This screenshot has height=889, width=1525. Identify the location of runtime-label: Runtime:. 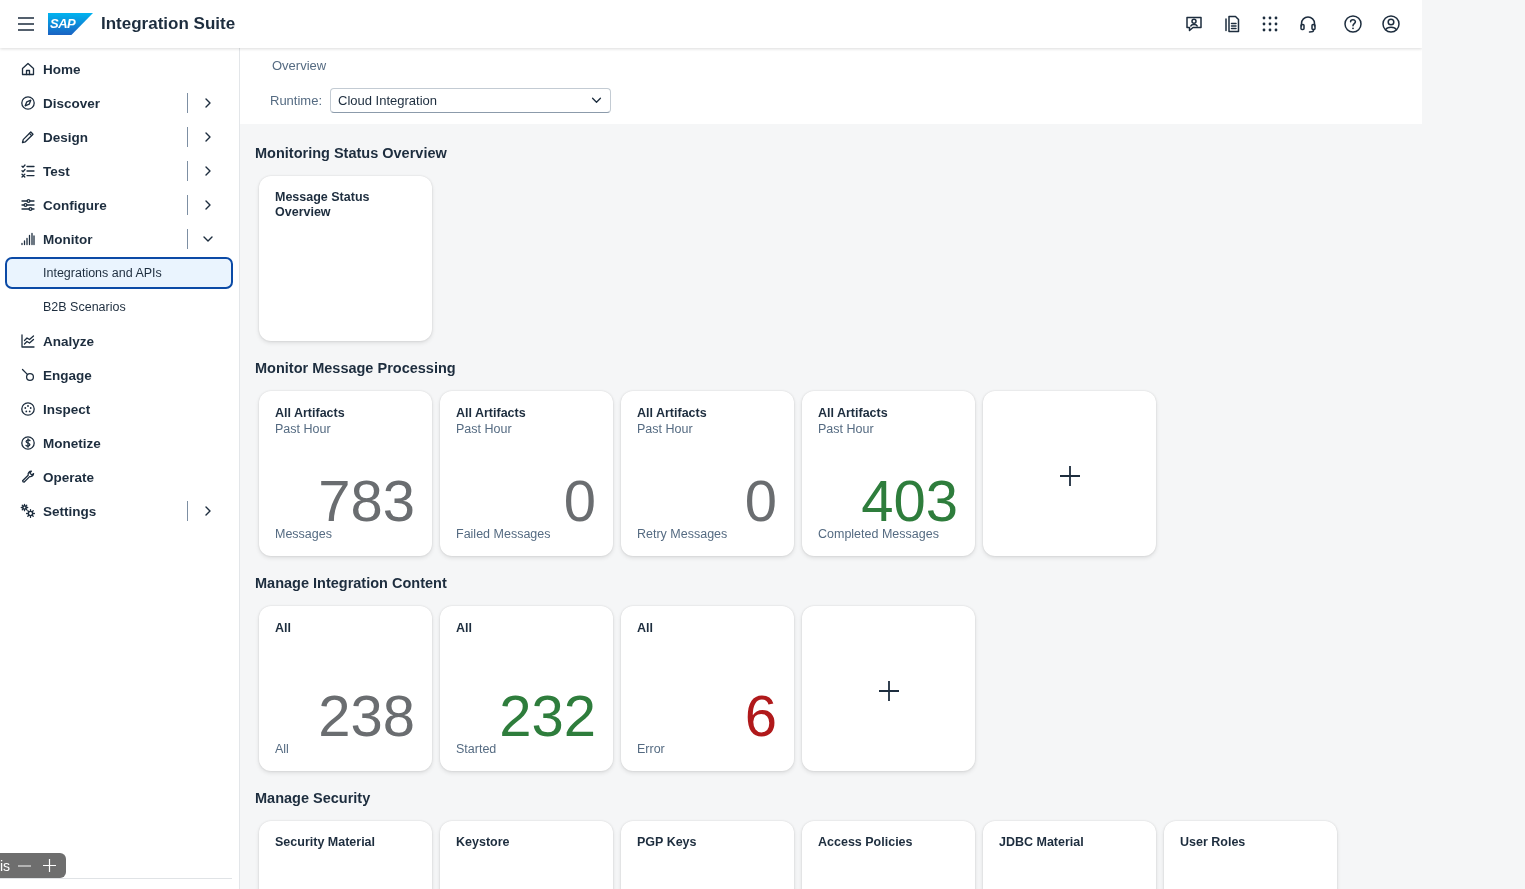
(296, 100).